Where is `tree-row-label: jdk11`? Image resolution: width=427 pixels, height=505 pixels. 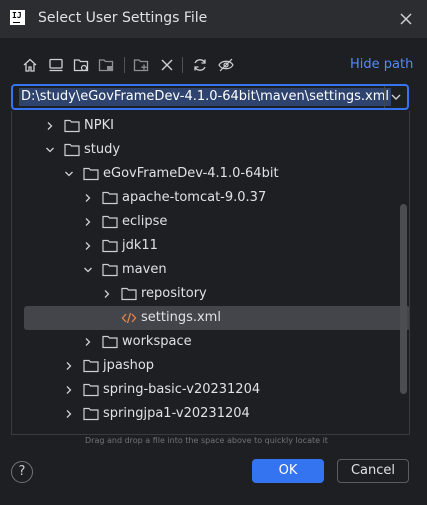 tree-row-label: jdk11 is located at coordinates (140, 245).